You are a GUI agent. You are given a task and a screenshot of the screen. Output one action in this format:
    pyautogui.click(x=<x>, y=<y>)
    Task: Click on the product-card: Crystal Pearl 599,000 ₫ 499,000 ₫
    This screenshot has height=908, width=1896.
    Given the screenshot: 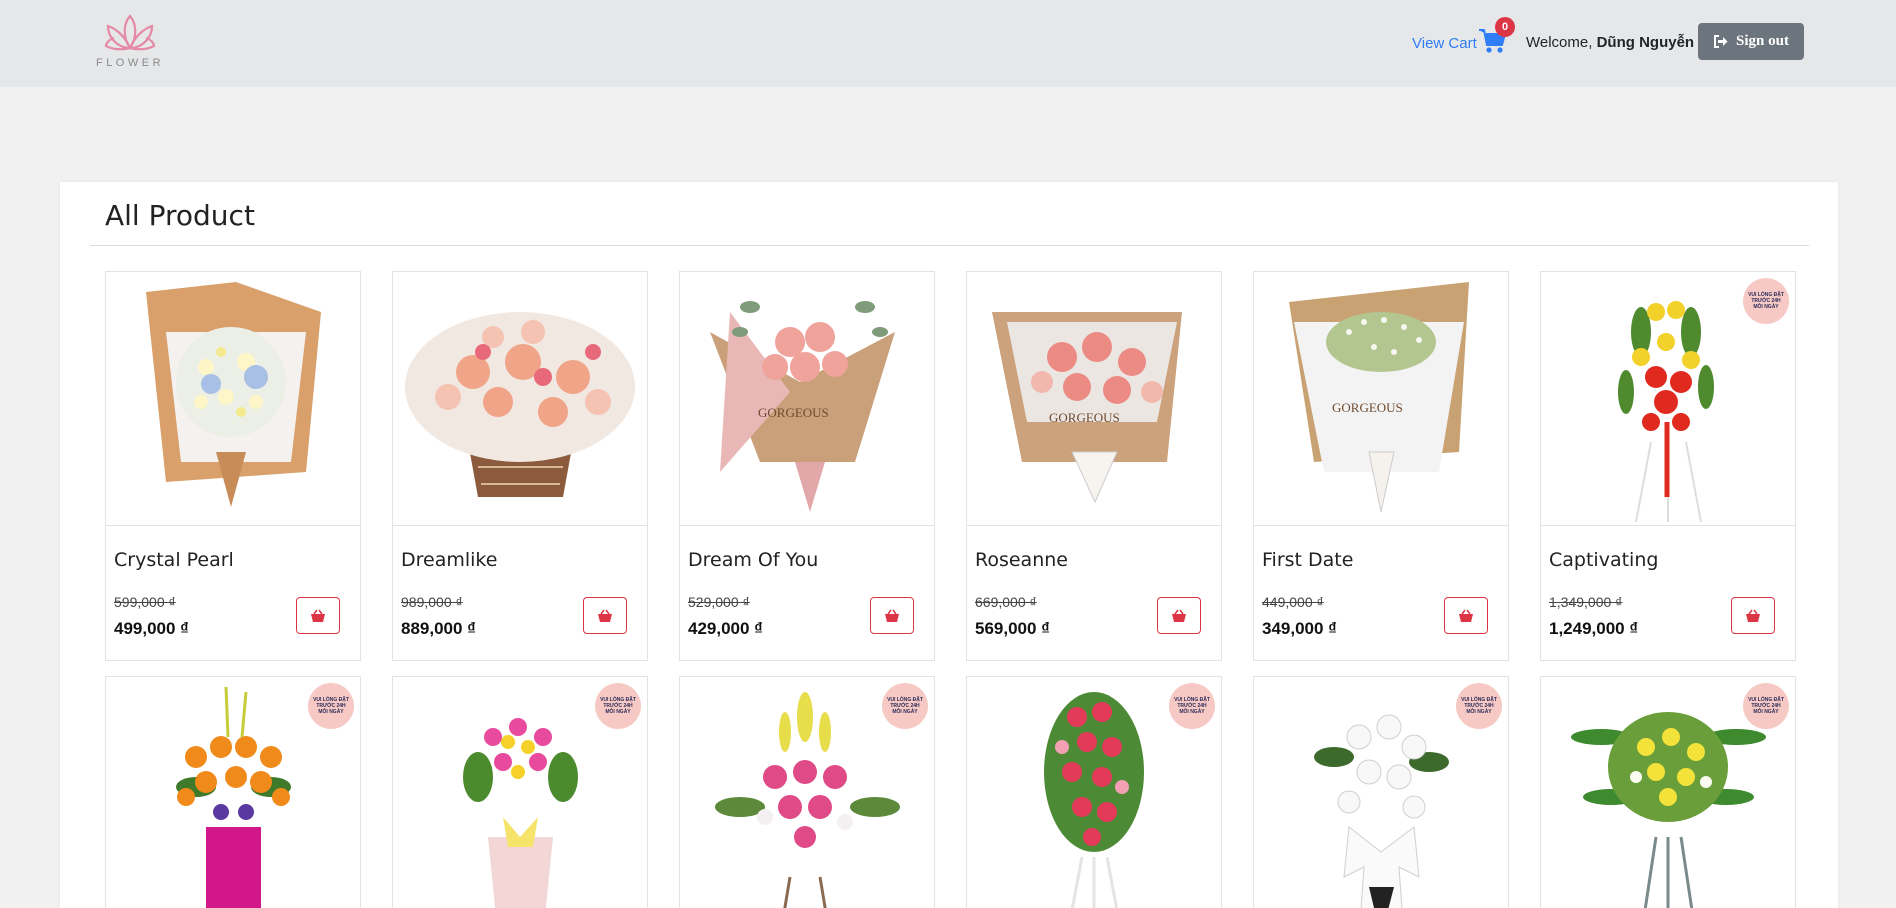 What is the action you would take?
    pyautogui.click(x=233, y=466)
    